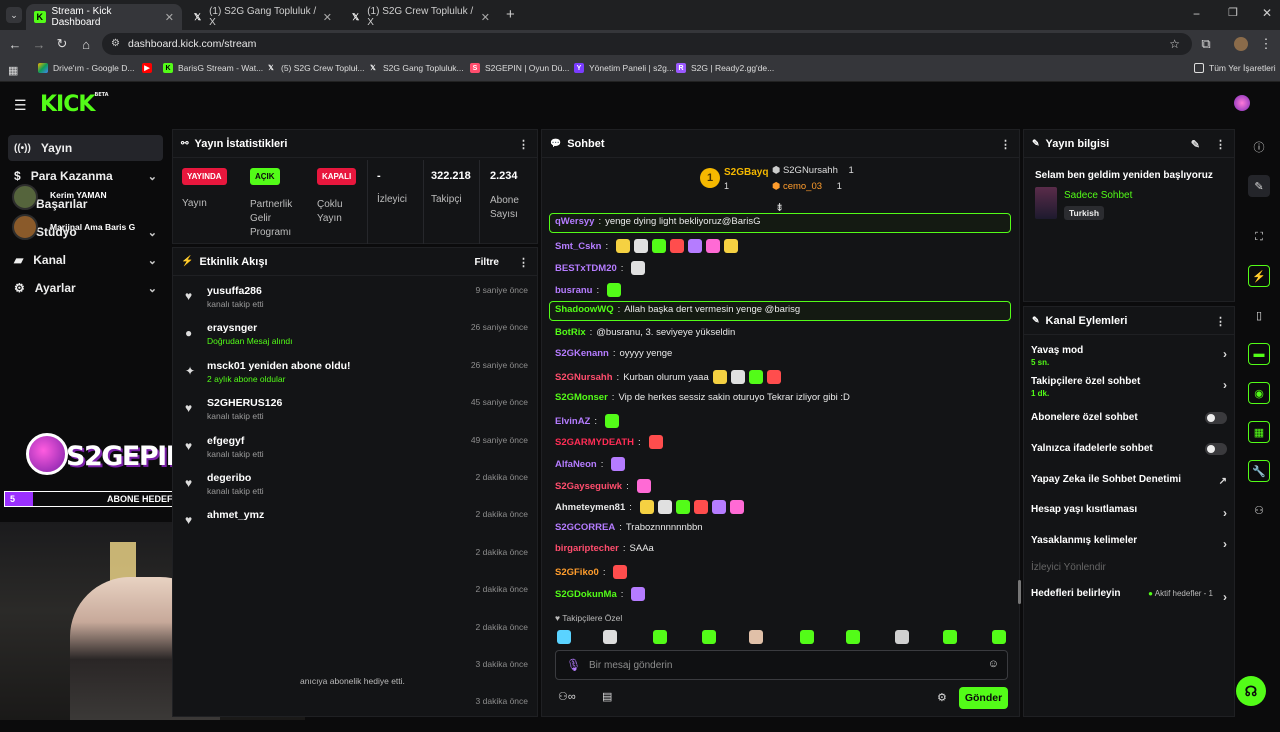  I want to click on chat-username: AlfaNeon, so click(576, 464).